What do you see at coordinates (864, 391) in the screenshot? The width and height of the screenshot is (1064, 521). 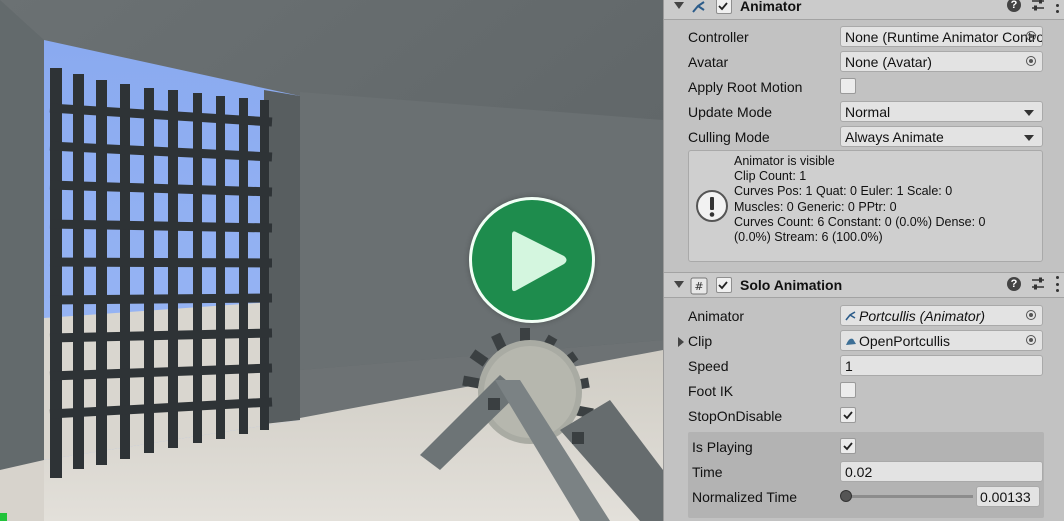 I see `foot-ik-row: Foot IK` at bounding box center [864, 391].